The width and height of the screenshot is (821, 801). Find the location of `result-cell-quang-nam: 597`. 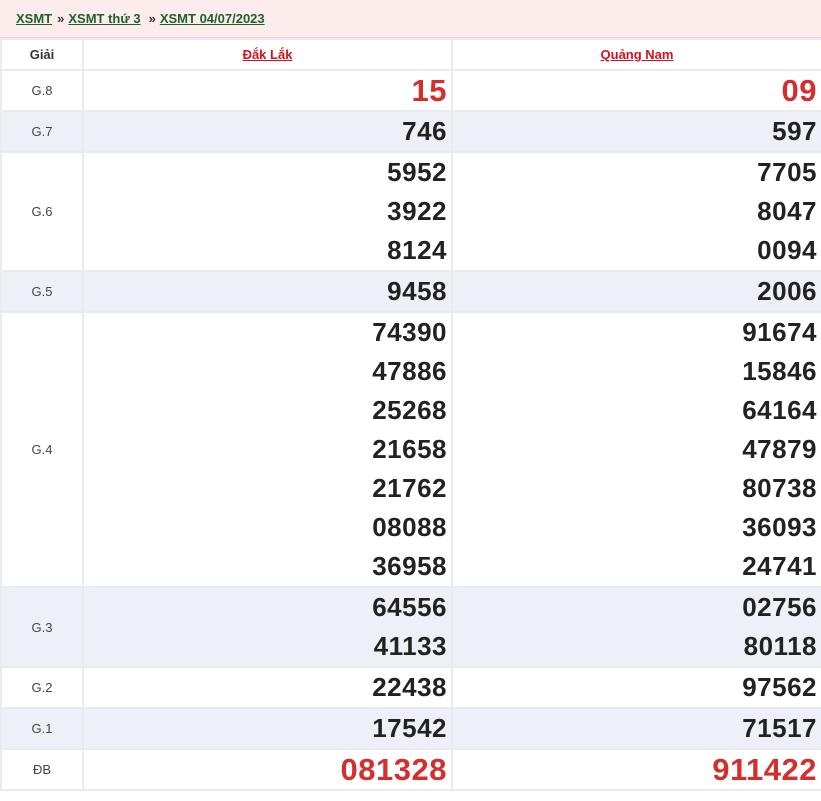

result-cell-quang-nam: 597 is located at coordinates (636, 131).